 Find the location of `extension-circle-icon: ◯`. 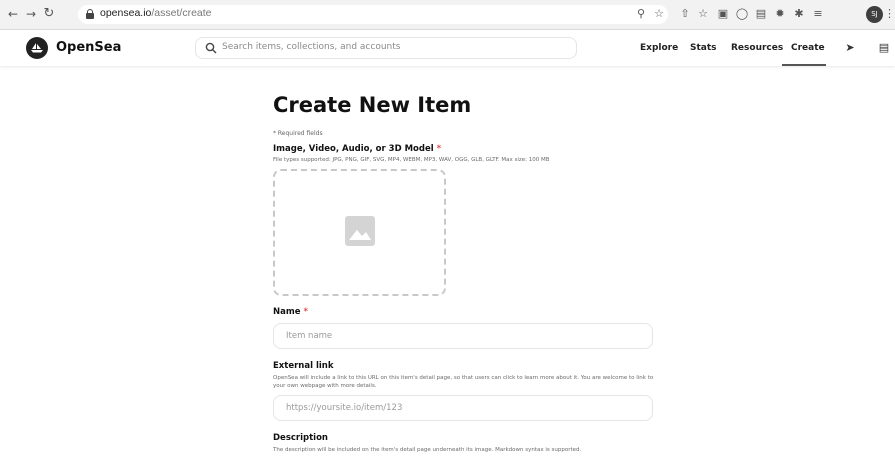

extension-circle-icon: ◯ is located at coordinates (742, 14).